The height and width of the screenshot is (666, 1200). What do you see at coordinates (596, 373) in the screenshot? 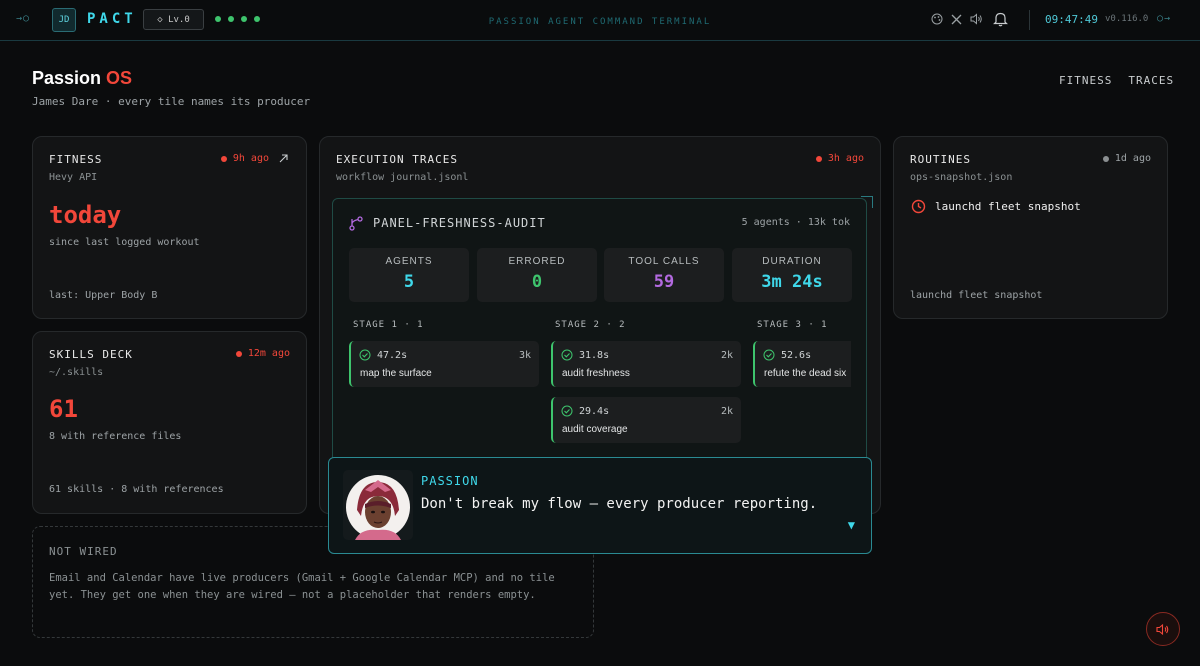
I see `agent-name: audit freshness` at bounding box center [596, 373].